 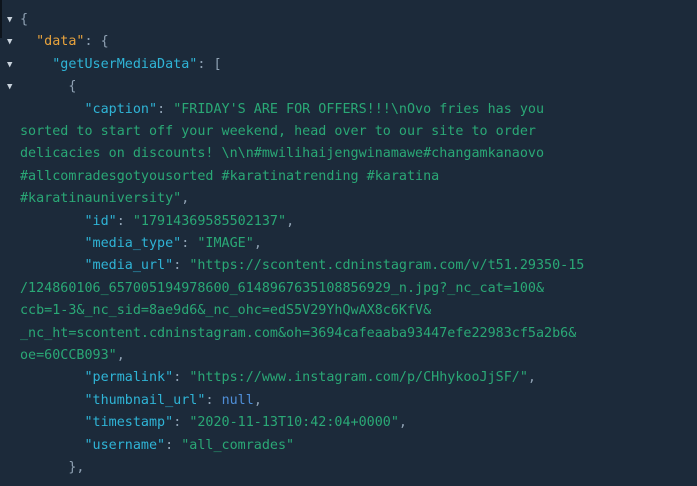 I want to click on json-line-code: "id": "17914369585502137",, so click(x=157, y=222).